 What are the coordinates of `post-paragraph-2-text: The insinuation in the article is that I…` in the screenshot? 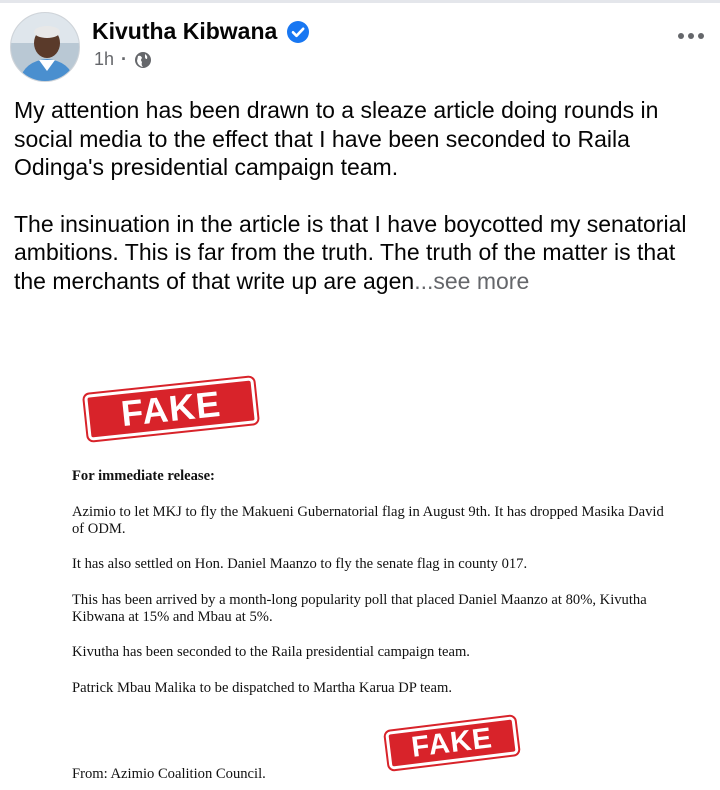 It's located at (350, 252).